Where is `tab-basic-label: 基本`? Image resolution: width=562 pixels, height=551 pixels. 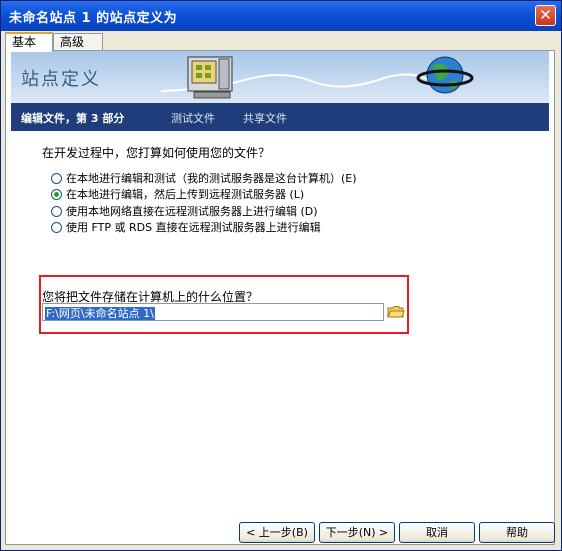 tab-basic-label: 基本 is located at coordinates (24, 42).